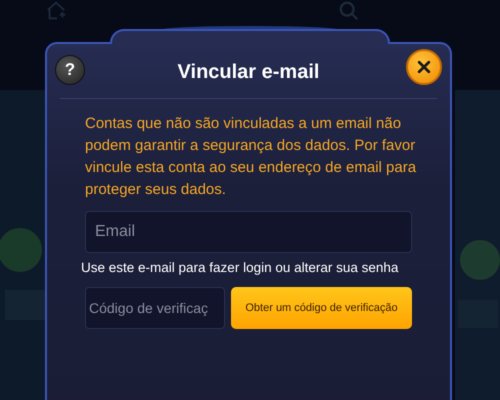  Describe the element at coordinates (321, 308) in the screenshot. I see `get-code-button: Obter um código de verificação` at that location.